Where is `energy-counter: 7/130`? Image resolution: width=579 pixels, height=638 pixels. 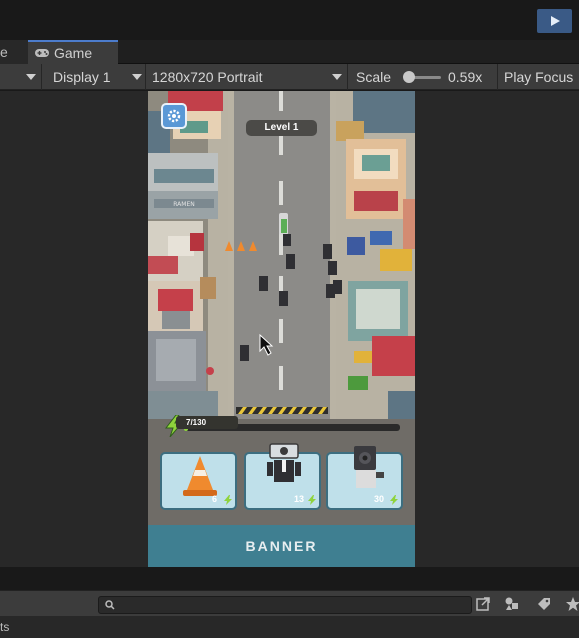
energy-counter: 7/130 is located at coordinates (207, 422).